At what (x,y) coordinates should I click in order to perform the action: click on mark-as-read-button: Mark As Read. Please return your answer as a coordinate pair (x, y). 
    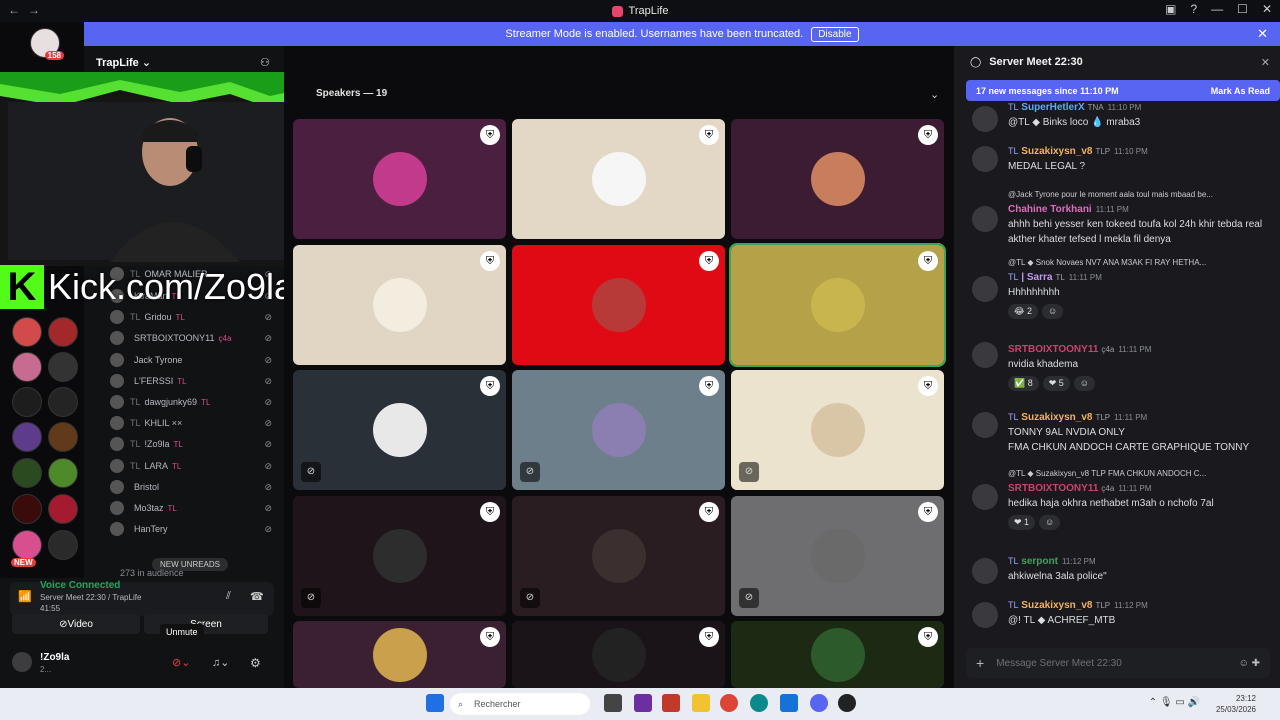
    Looking at the image, I should click on (1240, 91).